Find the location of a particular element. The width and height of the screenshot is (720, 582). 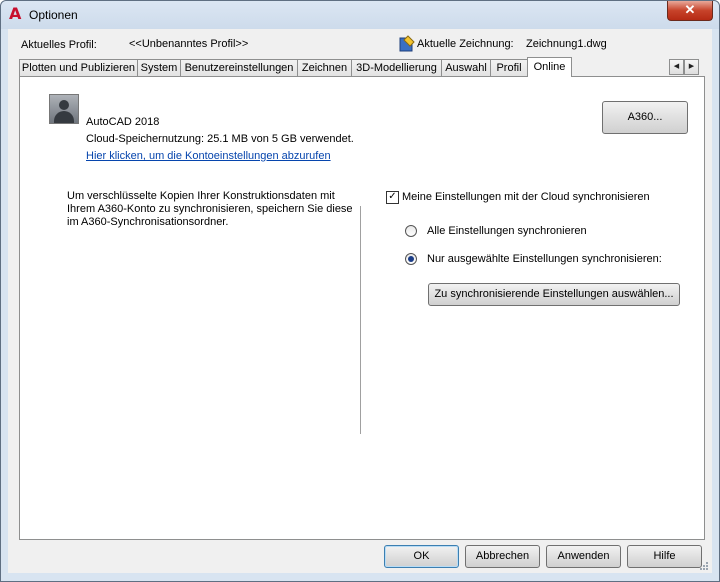

title-bar: A Optionen ✕ is located at coordinates (360, 15).